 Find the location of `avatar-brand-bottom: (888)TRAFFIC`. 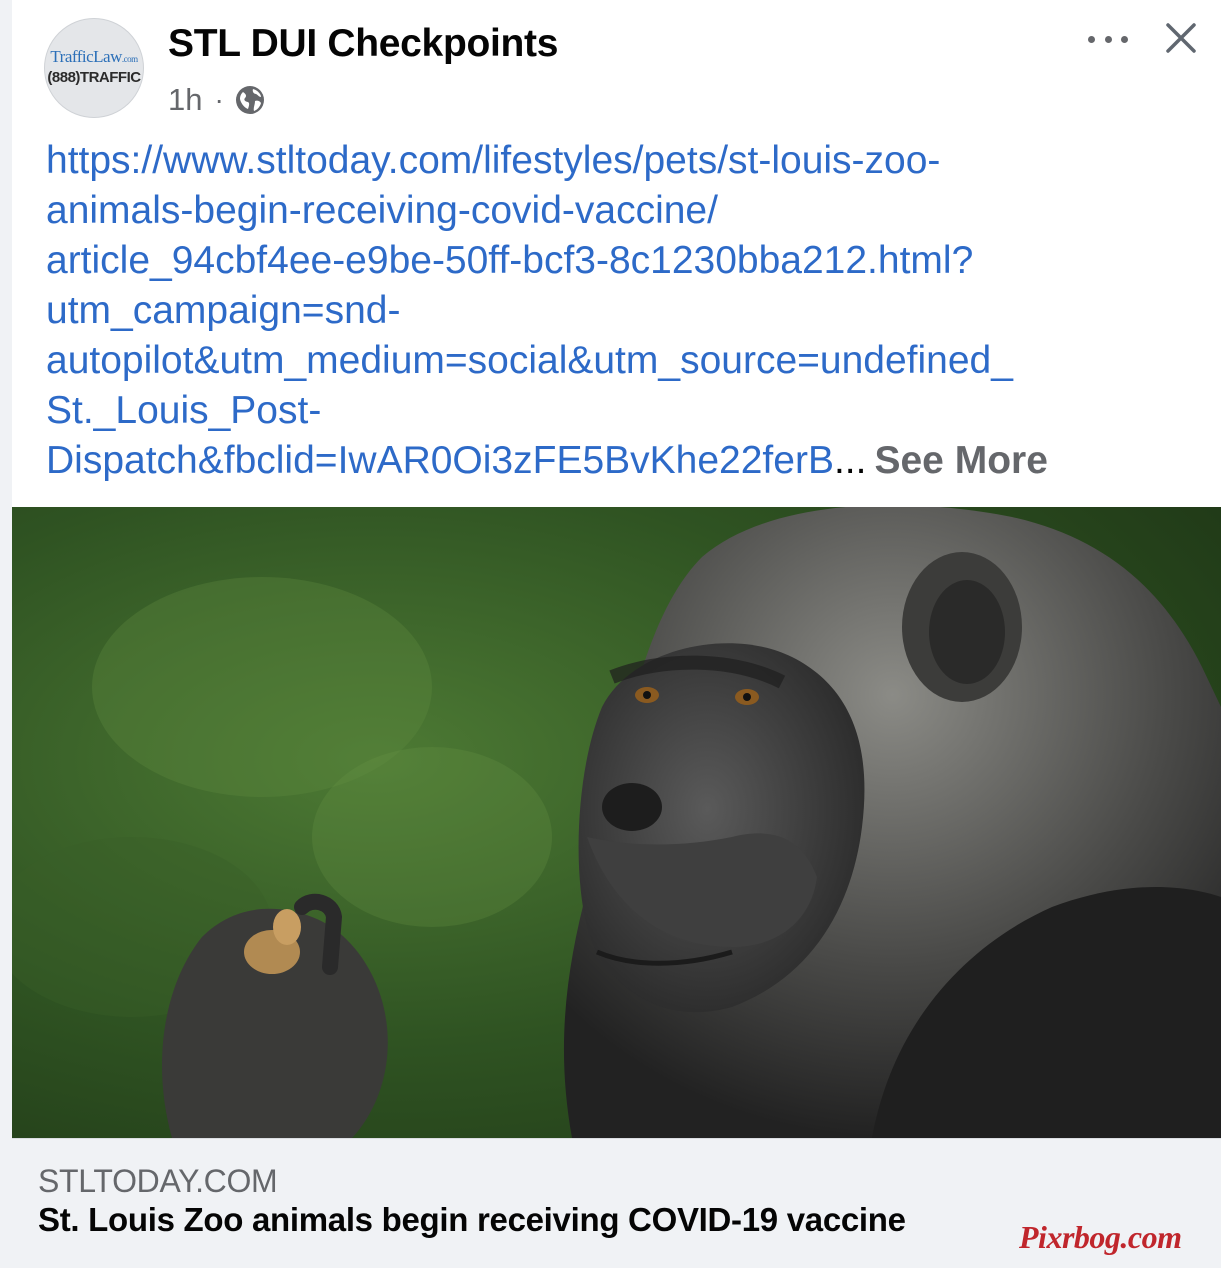

avatar-brand-bottom: (888)TRAFFIC is located at coordinates (94, 77).